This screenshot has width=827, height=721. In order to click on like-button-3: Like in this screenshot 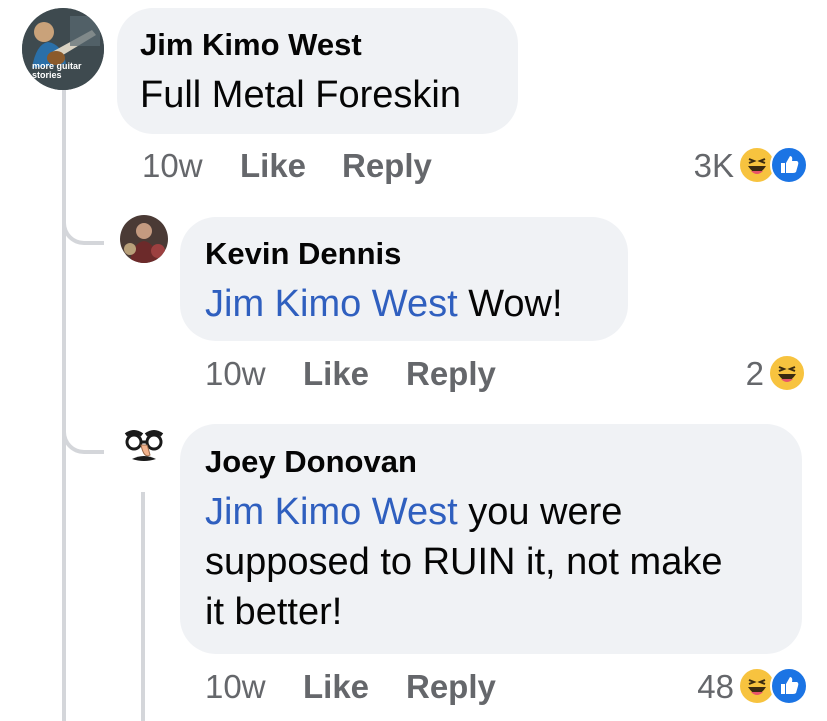, I will do `click(336, 687)`.